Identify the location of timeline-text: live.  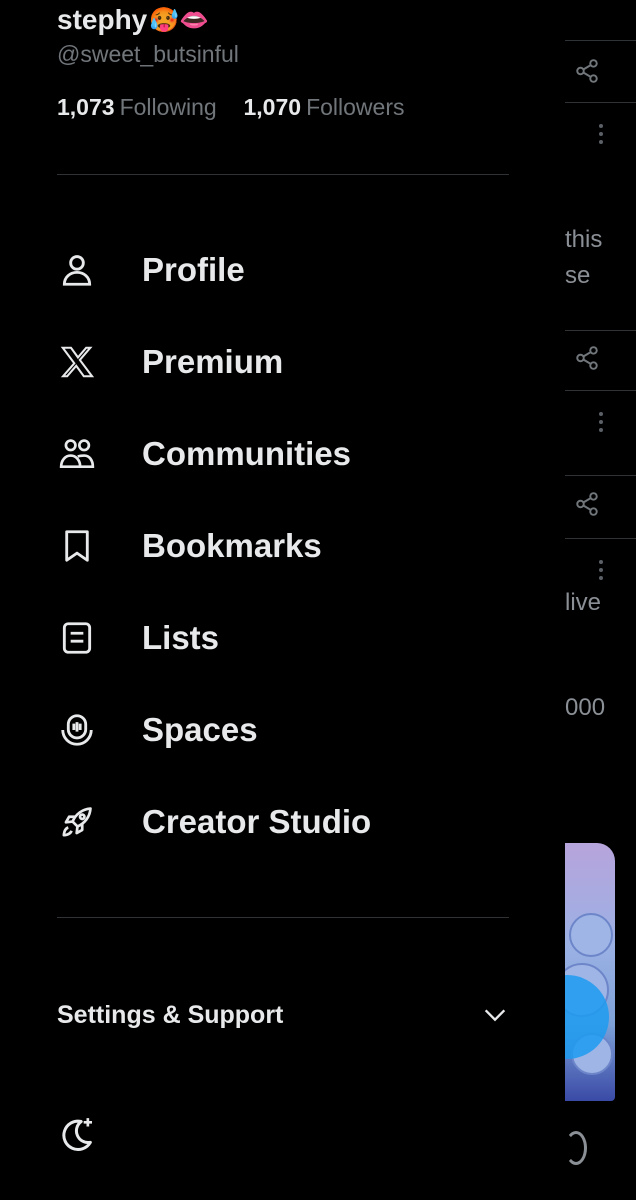
(583, 602).